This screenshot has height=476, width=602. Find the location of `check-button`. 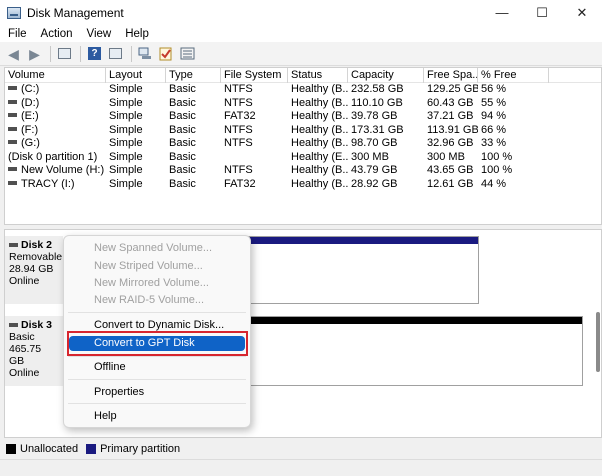

check-button is located at coordinates (166, 54).